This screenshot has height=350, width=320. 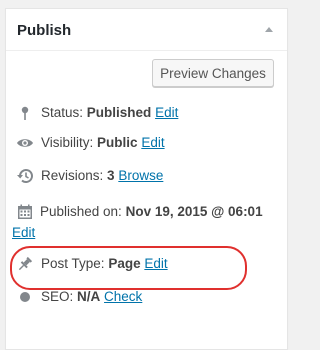 What do you see at coordinates (117, 142) in the screenshot?
I see `visibility-value: Public` at bounding box center [117, 142].